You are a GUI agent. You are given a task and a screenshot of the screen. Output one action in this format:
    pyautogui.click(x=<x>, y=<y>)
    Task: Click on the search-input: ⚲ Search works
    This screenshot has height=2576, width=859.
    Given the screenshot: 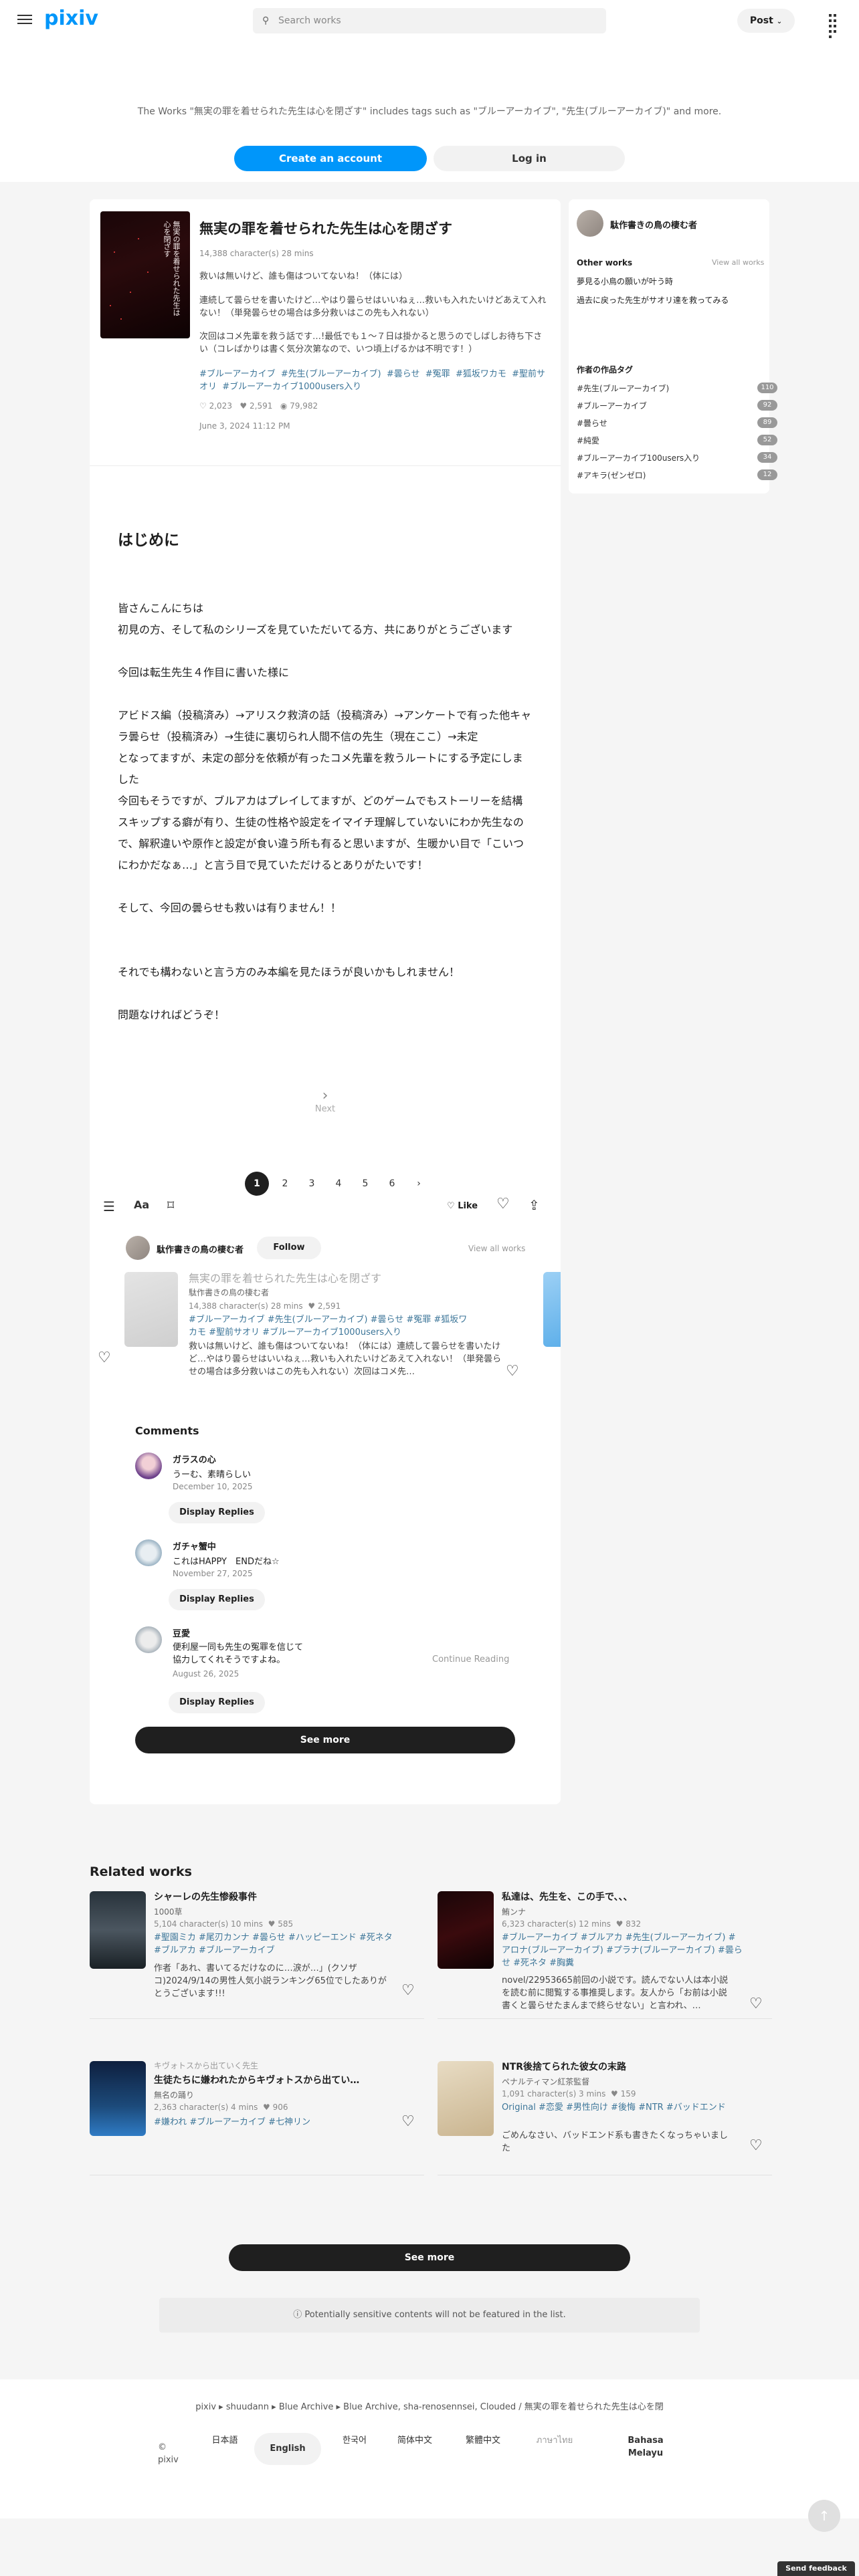 What is the action you would take?
    pyautogui.click(x=429, y=20)
    